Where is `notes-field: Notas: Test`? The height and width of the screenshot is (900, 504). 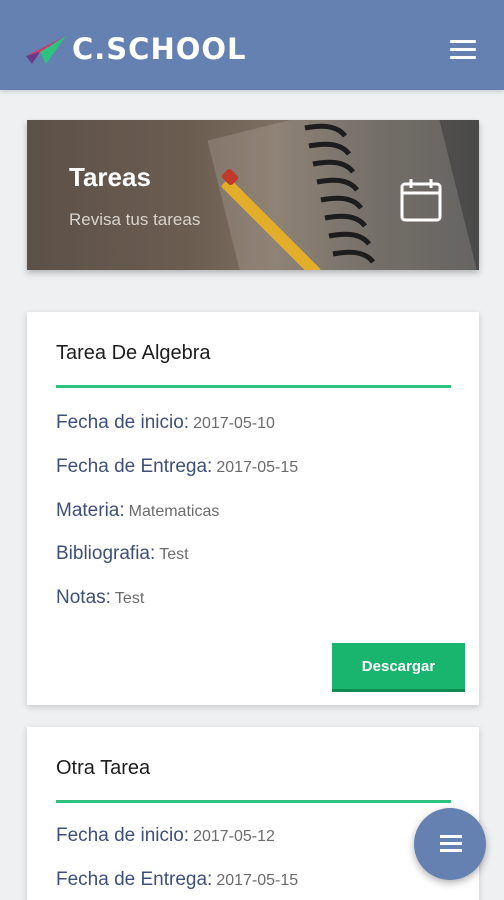 notes-field: Notas: Test is located at coordinates (100, 597).